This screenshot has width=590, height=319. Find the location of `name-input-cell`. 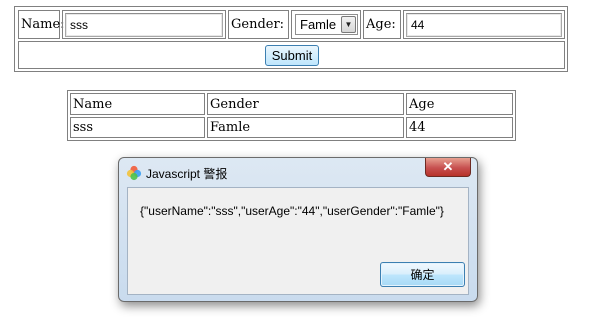

name-input-cell is located at coordinates (144, 24).